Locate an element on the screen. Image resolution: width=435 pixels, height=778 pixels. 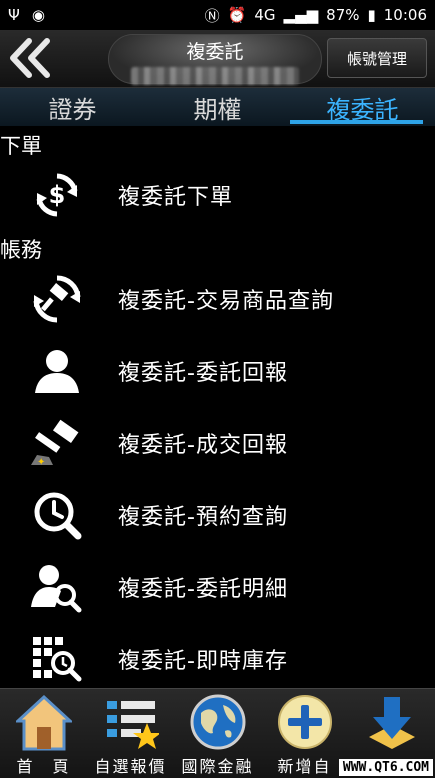
plus-icon is located at coordinates (305, 722).